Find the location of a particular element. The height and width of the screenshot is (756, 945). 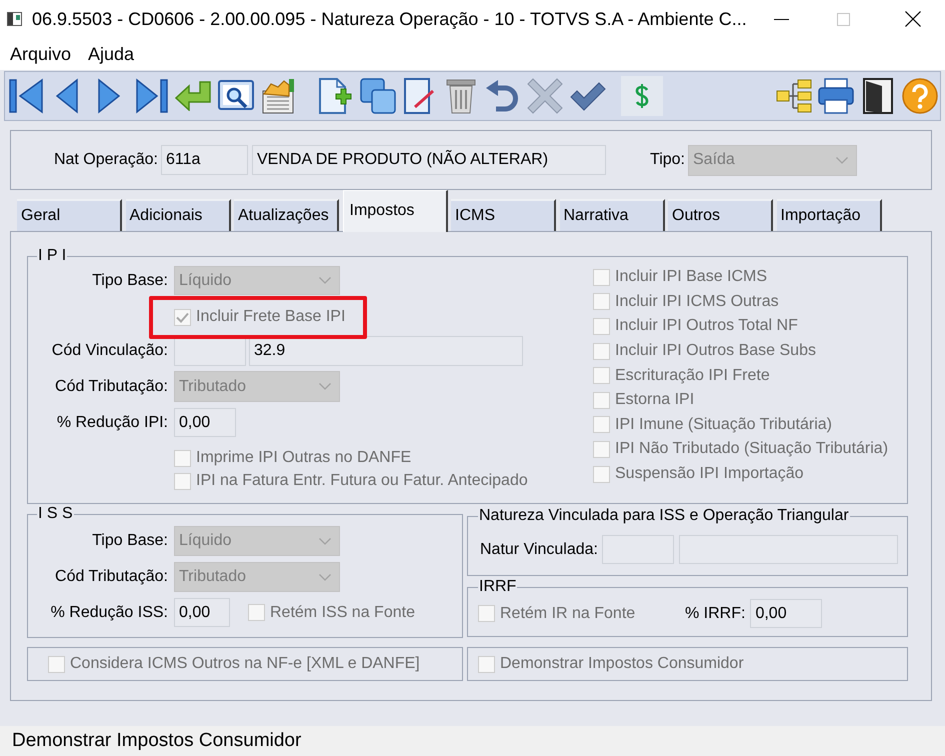

group-title: I P I is located at coordinates (52, 256).